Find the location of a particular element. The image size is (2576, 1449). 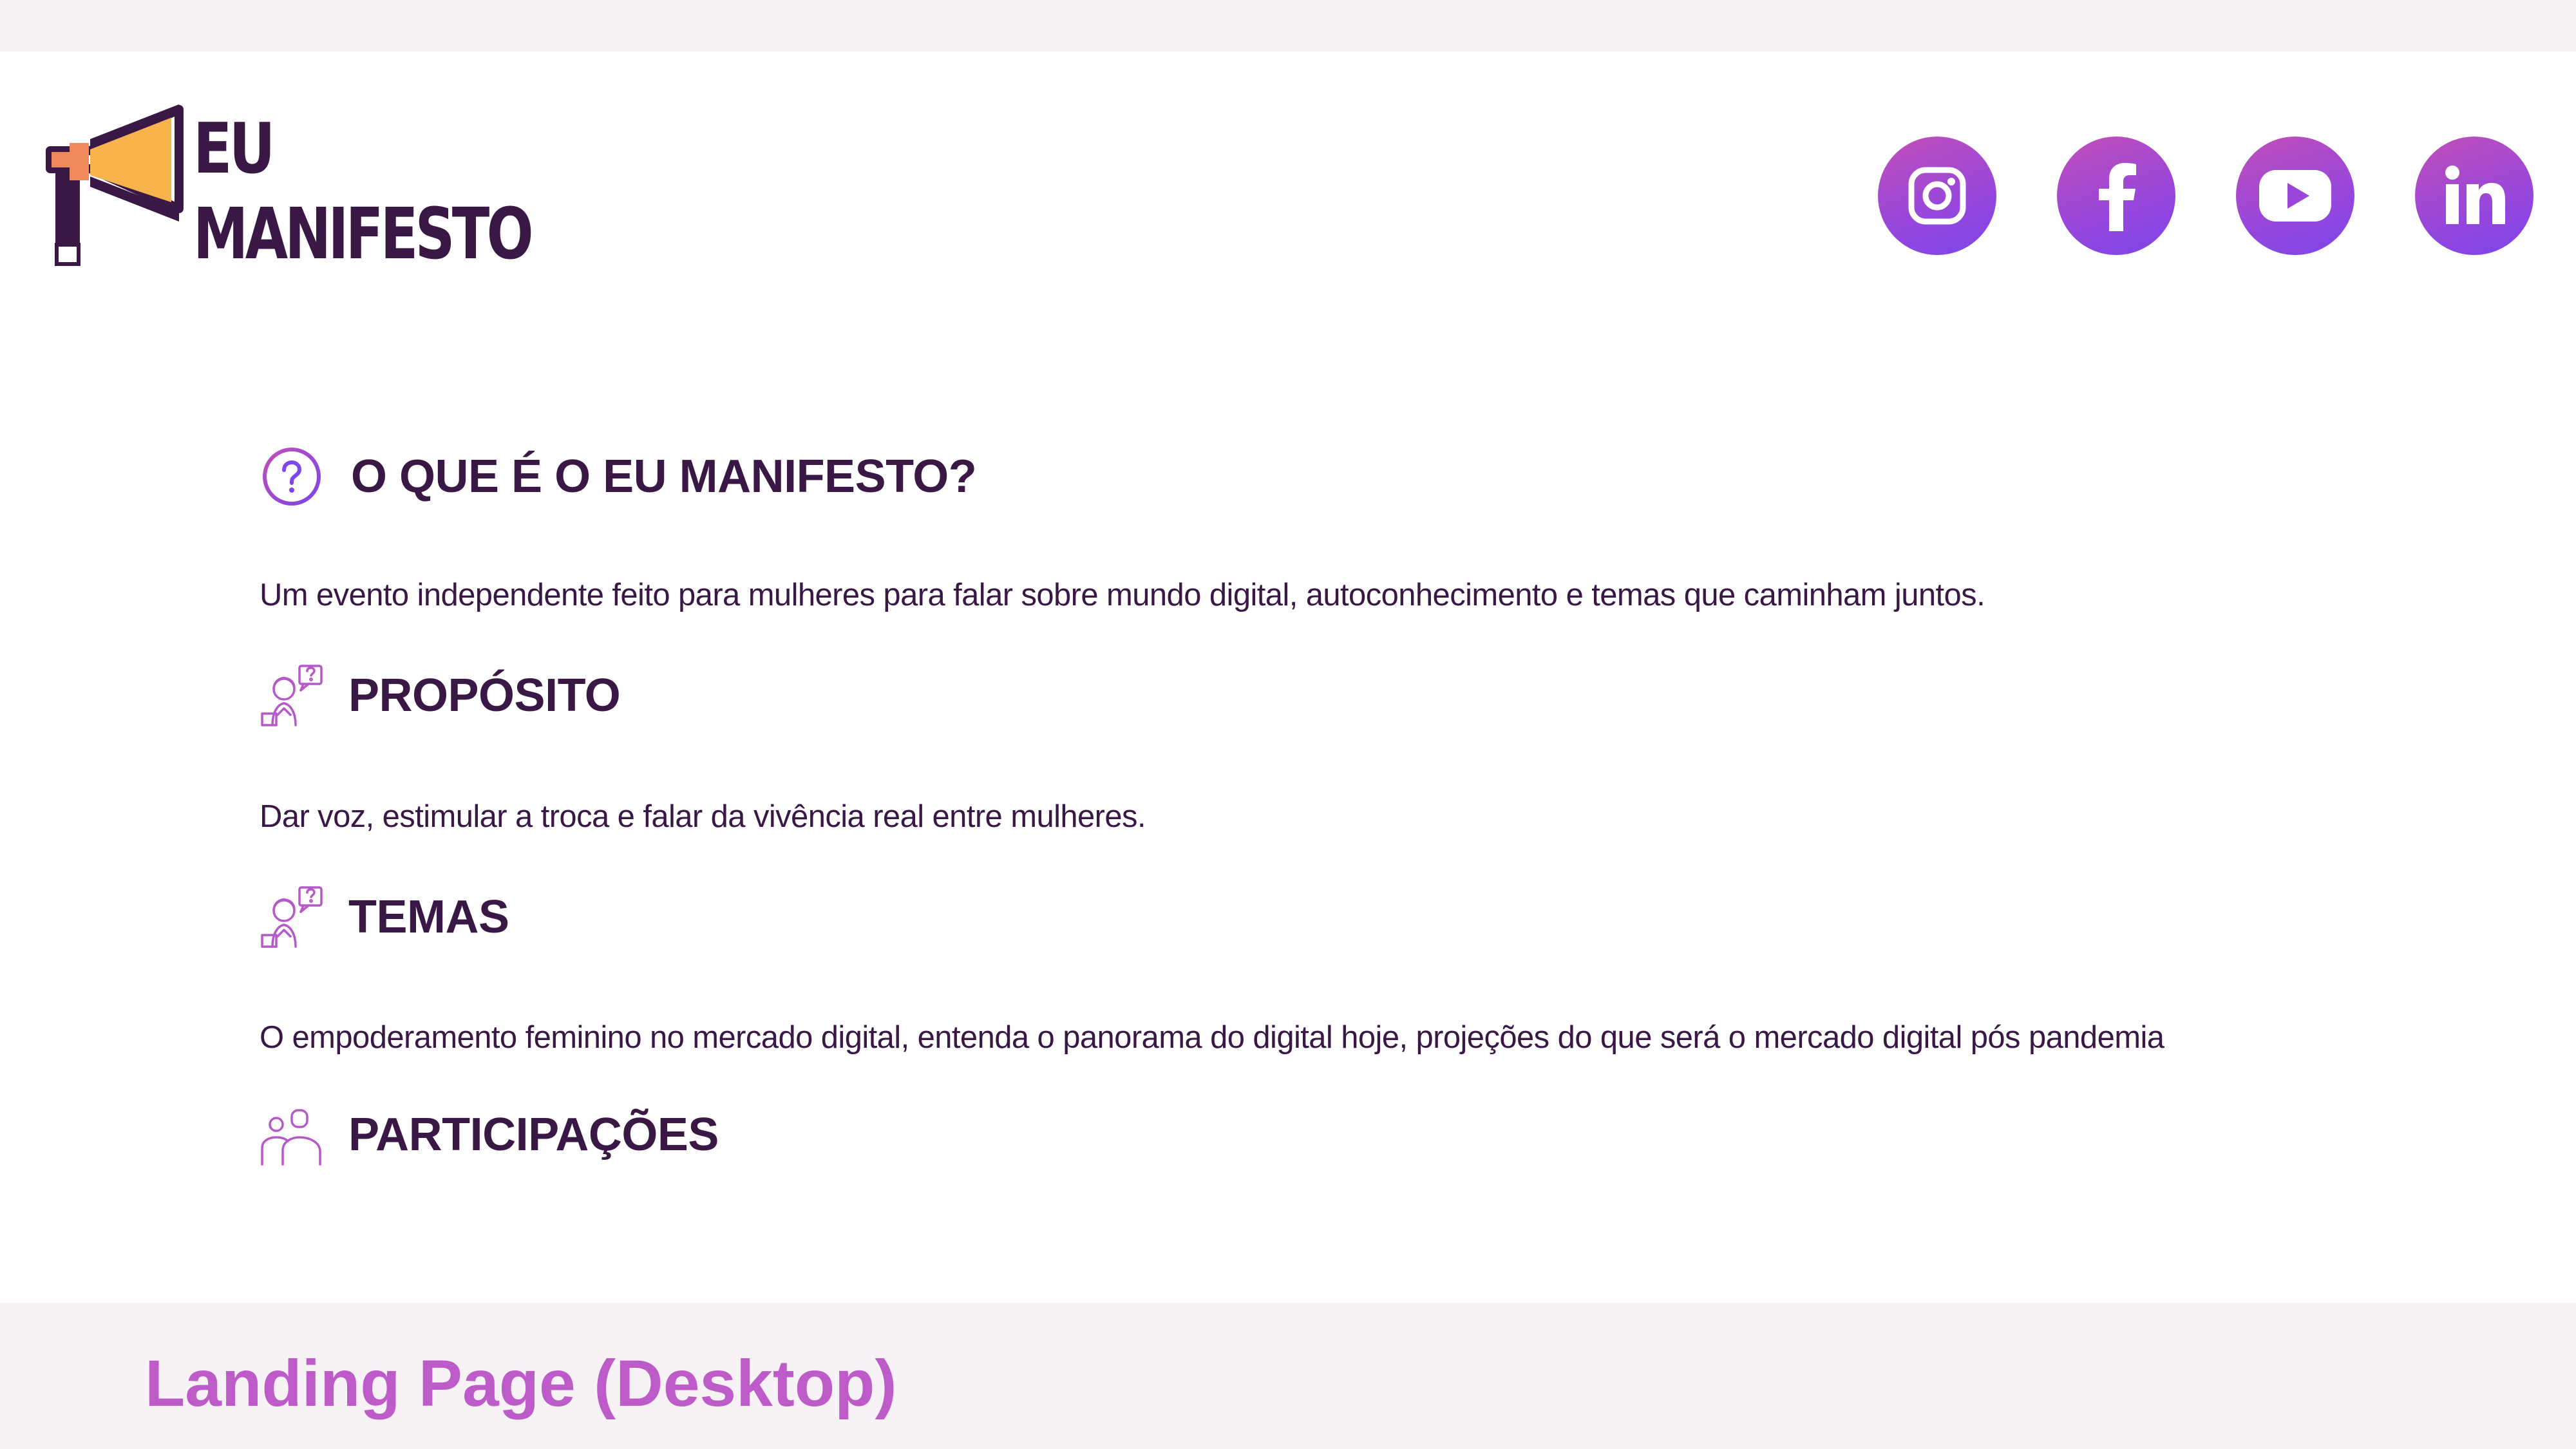

instagram-icon is located at coordinates (1937, 196).